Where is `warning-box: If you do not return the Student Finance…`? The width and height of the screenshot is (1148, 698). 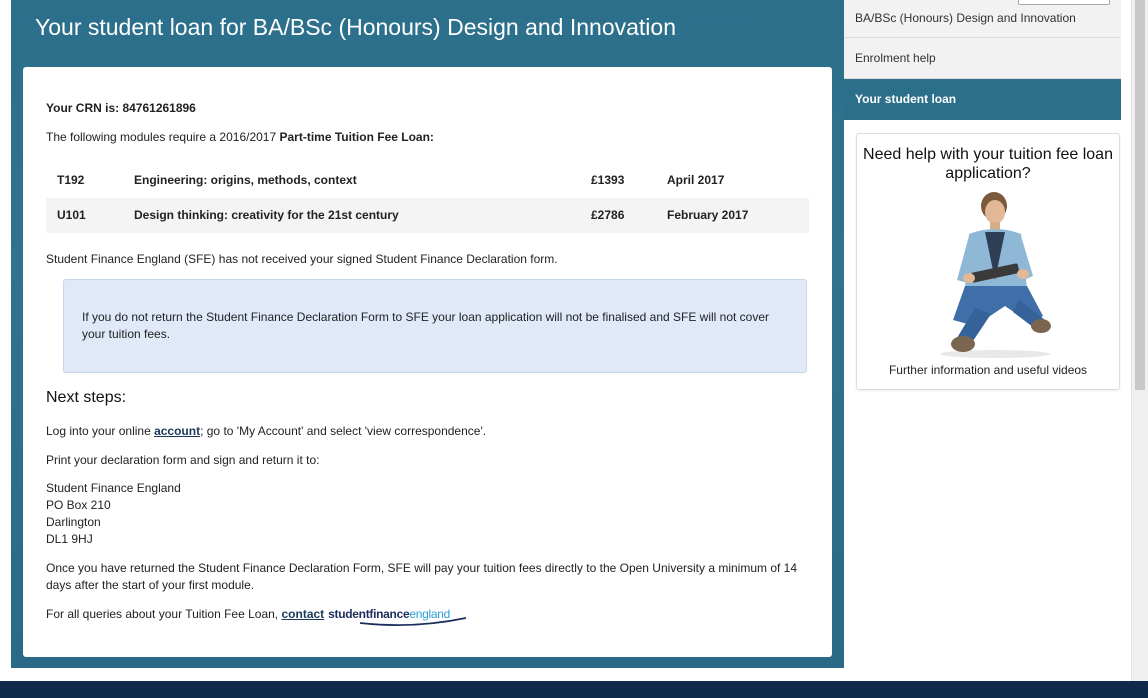
warning-box: If you do not return the Student Finance… is located at coordinates (435, 326).